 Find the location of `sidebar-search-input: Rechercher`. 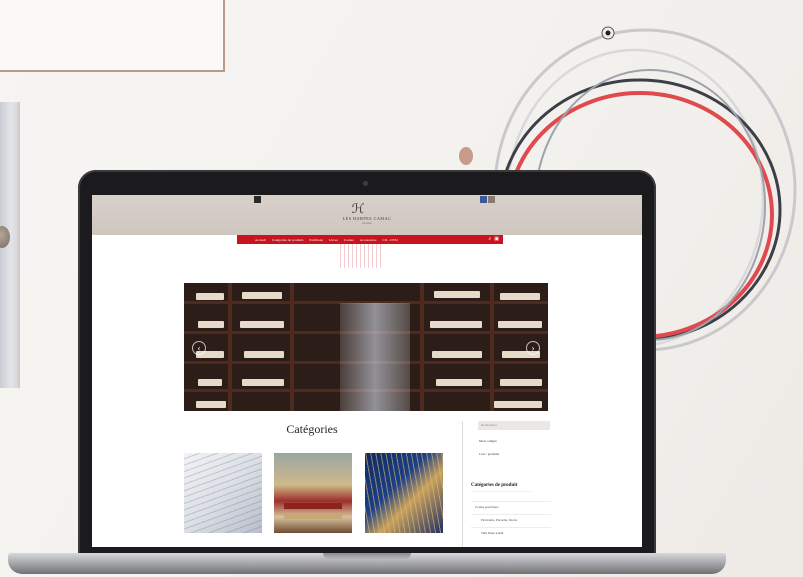

sidebar-search-input: Rechercher is located at coordinates (514, 425).